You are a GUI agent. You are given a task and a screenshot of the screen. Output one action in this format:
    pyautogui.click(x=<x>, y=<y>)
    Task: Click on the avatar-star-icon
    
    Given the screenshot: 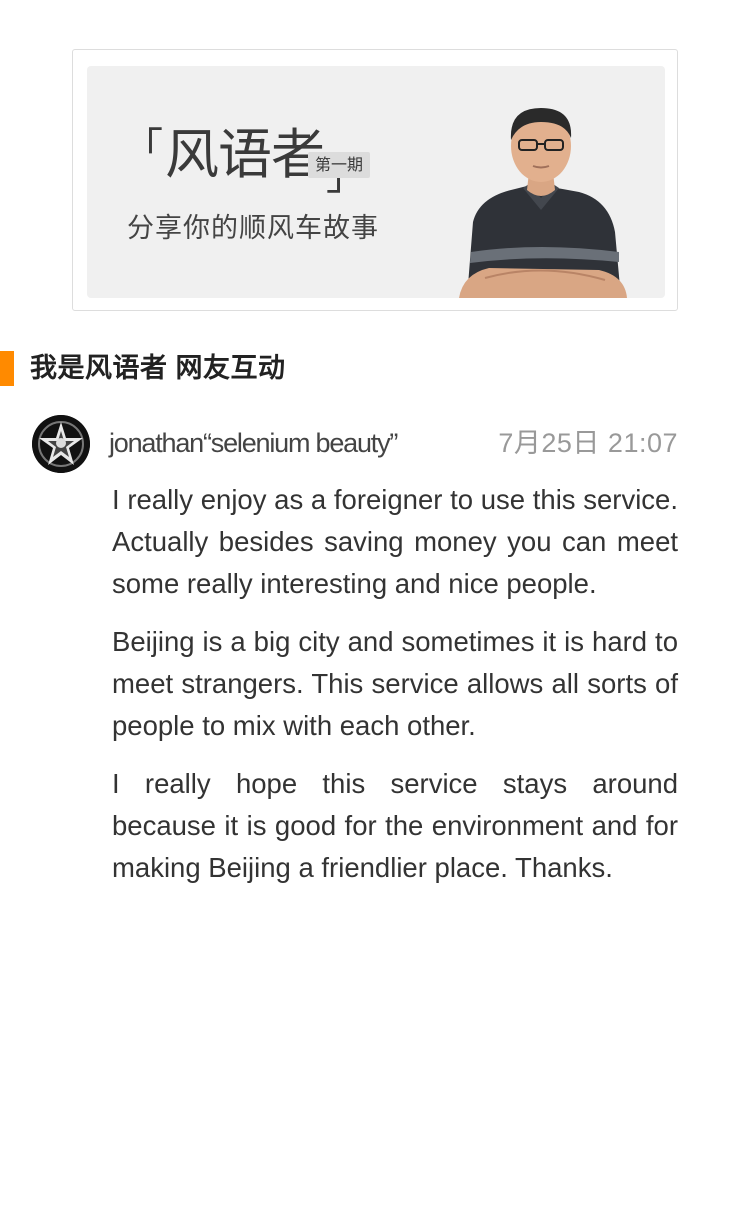 What is the action you would take?
    pyautogui.click(x=61, y=444)
    